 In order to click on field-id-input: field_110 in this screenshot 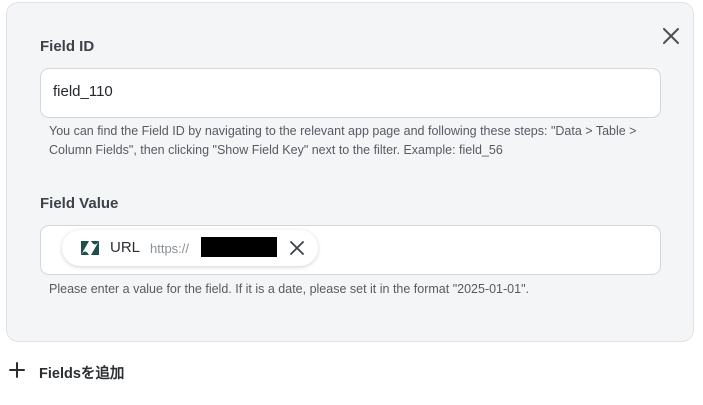, I will do `click(350, 93)`.